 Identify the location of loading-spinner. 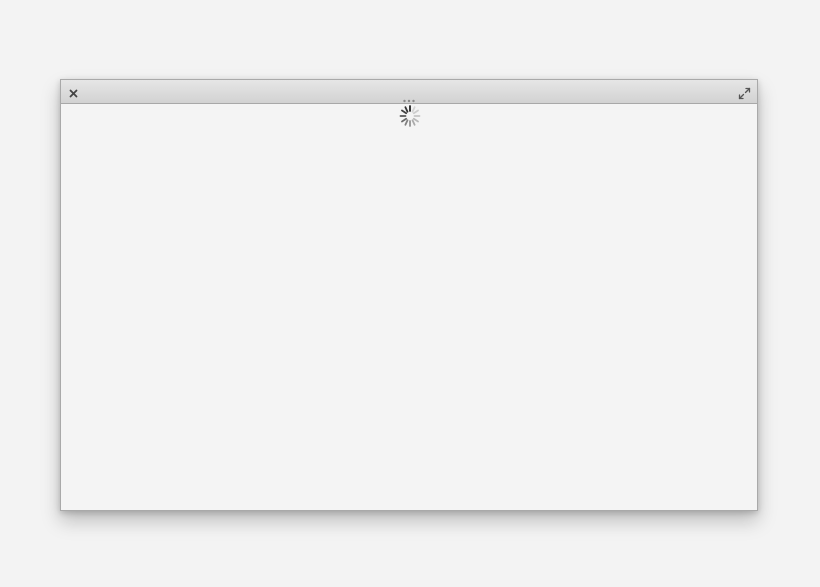
(410, 116).